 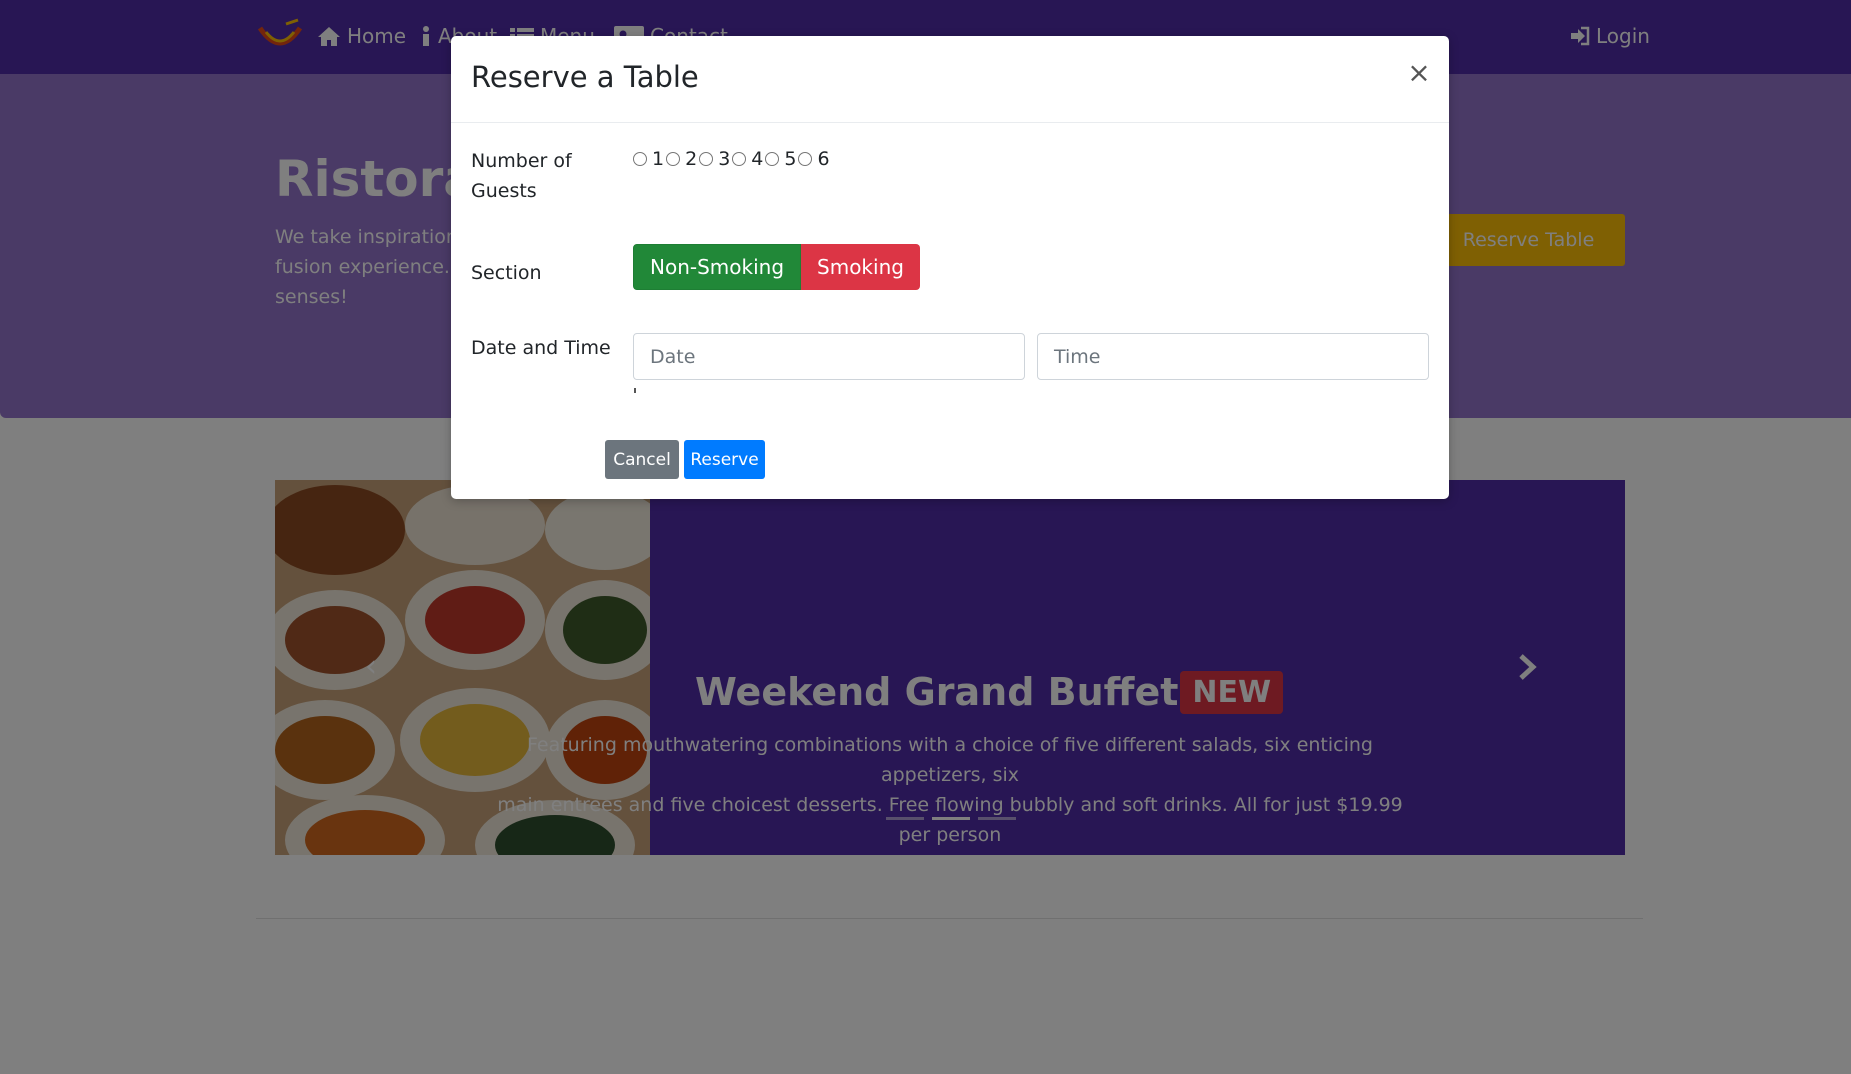 I want to click on close-icon: ×, so click(x=1419, y=73).